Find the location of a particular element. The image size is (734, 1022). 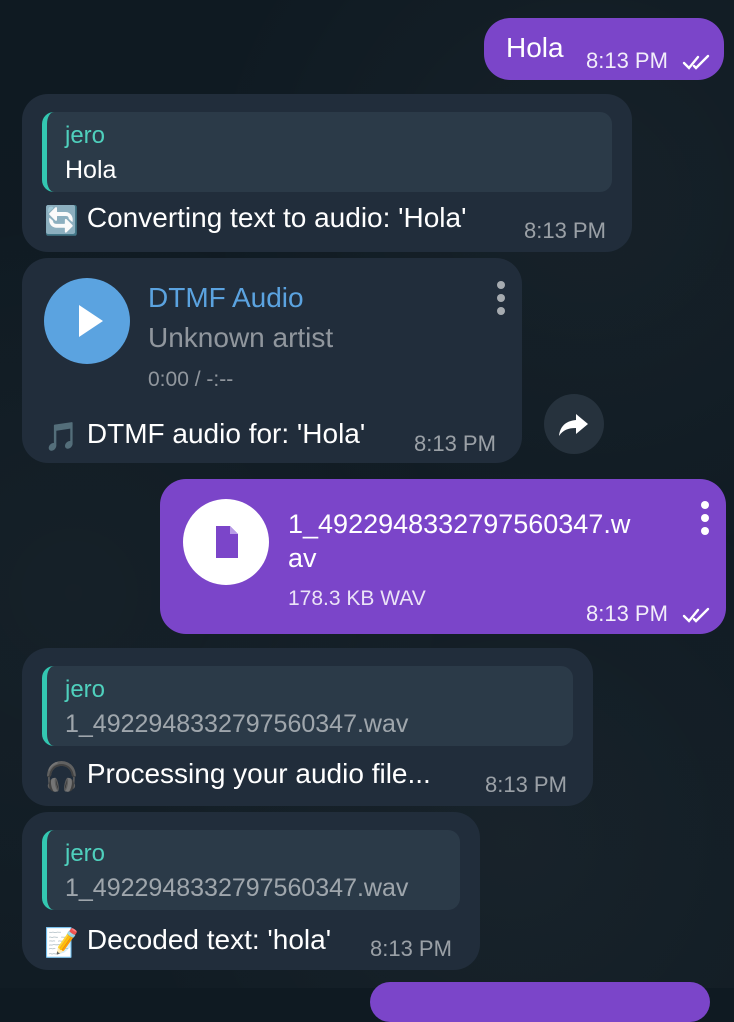

file-meta: 178.3 KB WAV is located at coordinates (357, 598).